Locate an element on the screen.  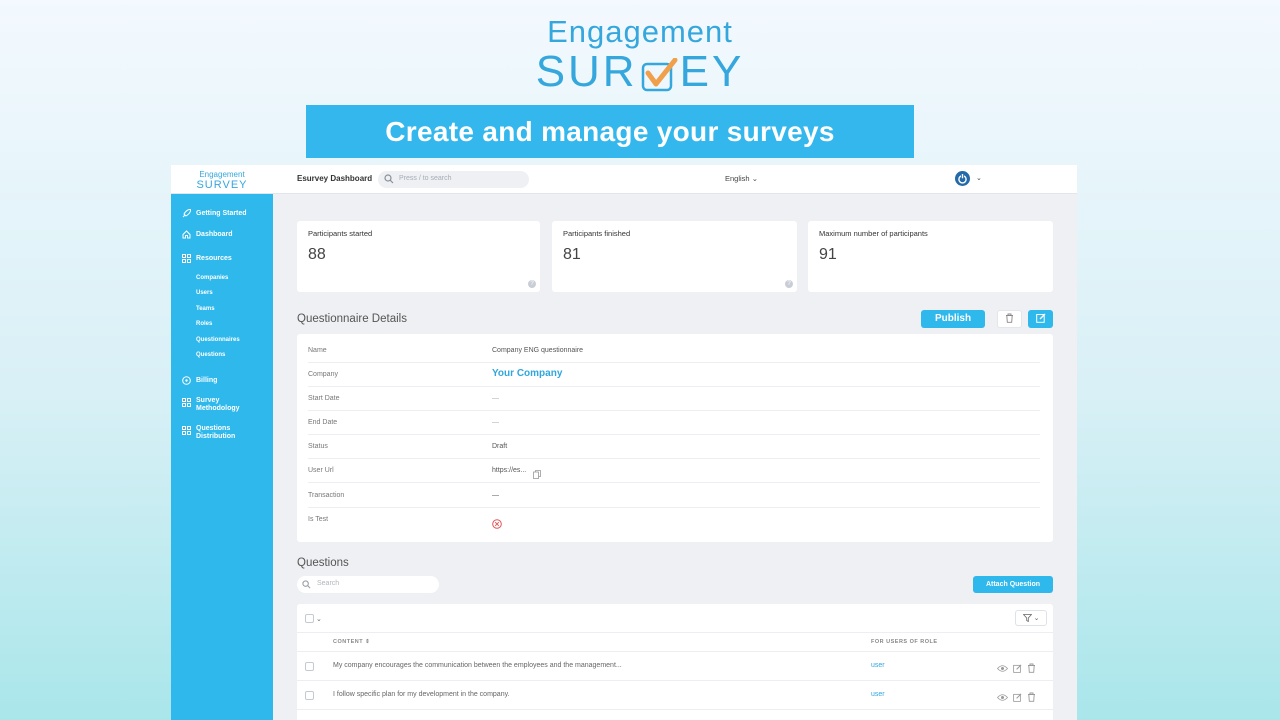
column-content-label: CONTENT is located at coordinates (348, 642).